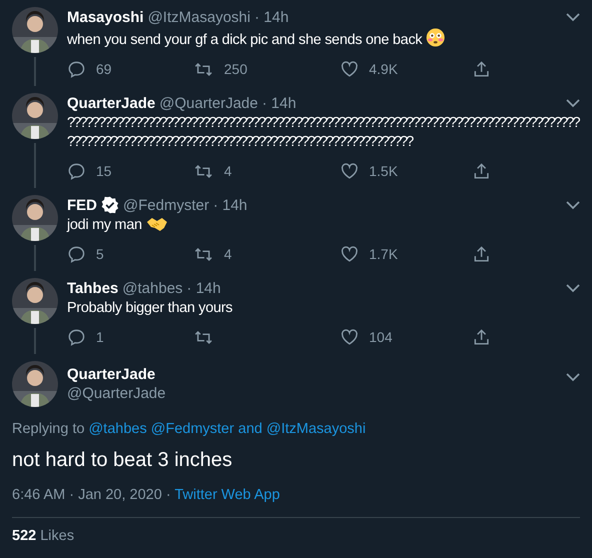  Describe the element at coordinates (110, 205) in the screenshot. I see `verified-badge-icon` at that location.